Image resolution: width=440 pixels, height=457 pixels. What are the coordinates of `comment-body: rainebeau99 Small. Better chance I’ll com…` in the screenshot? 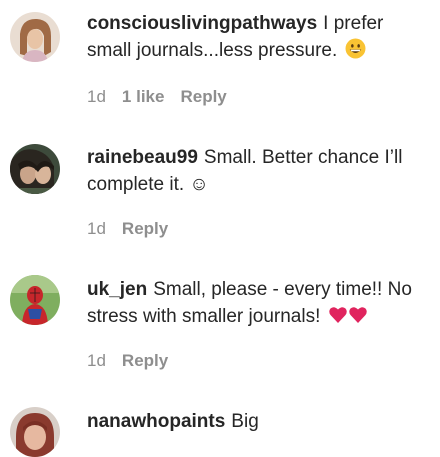 It's located at (259, 171).